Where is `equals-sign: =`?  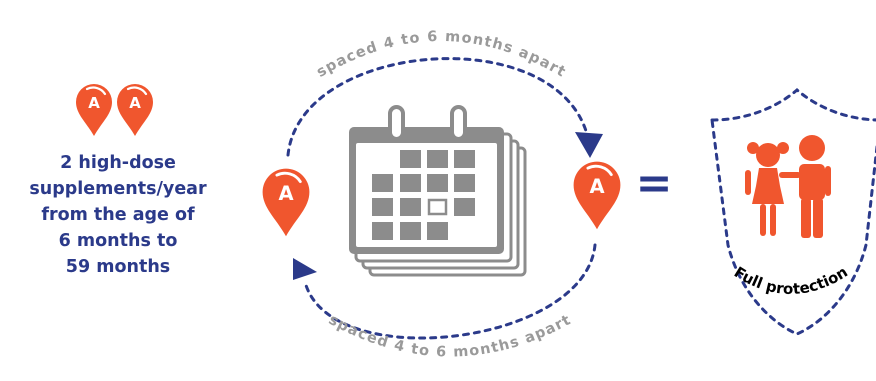 equals-sign: = is located at coordinates (654, 183).